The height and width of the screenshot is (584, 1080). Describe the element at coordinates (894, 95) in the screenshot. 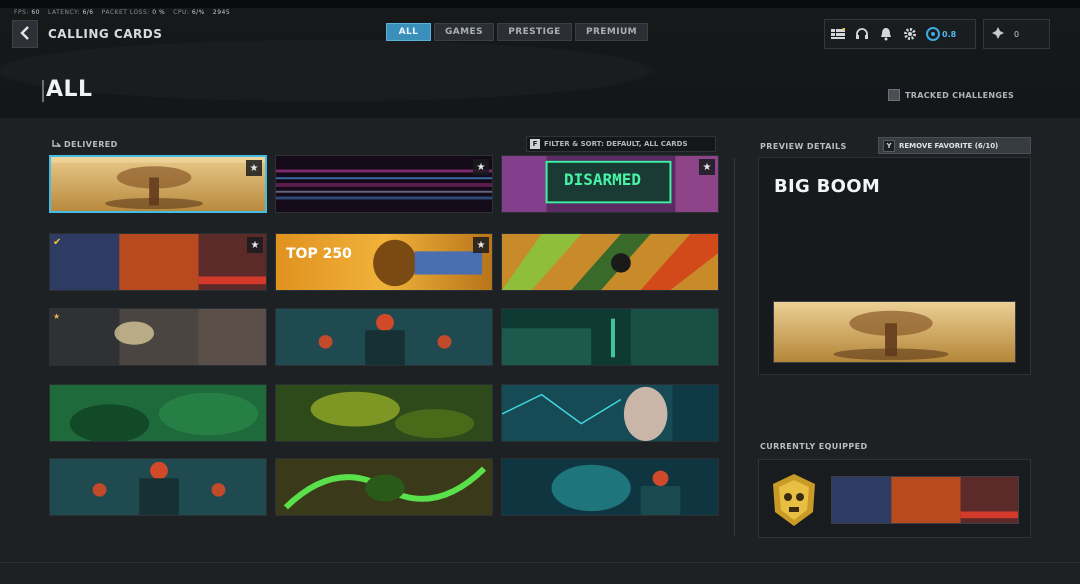

I see `checkbox-icon` at that location.